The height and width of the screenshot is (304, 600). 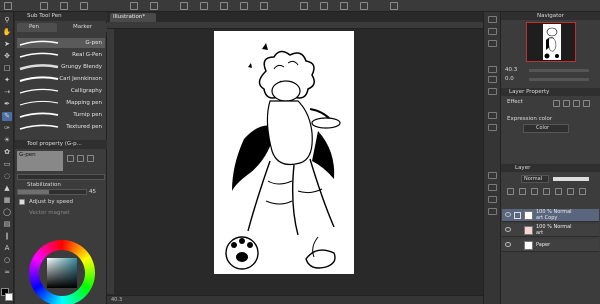 What do you see at coordinates (566, 103) in the screenshot?
I see `effect-tone-icon` at bounding box center [566, 103].